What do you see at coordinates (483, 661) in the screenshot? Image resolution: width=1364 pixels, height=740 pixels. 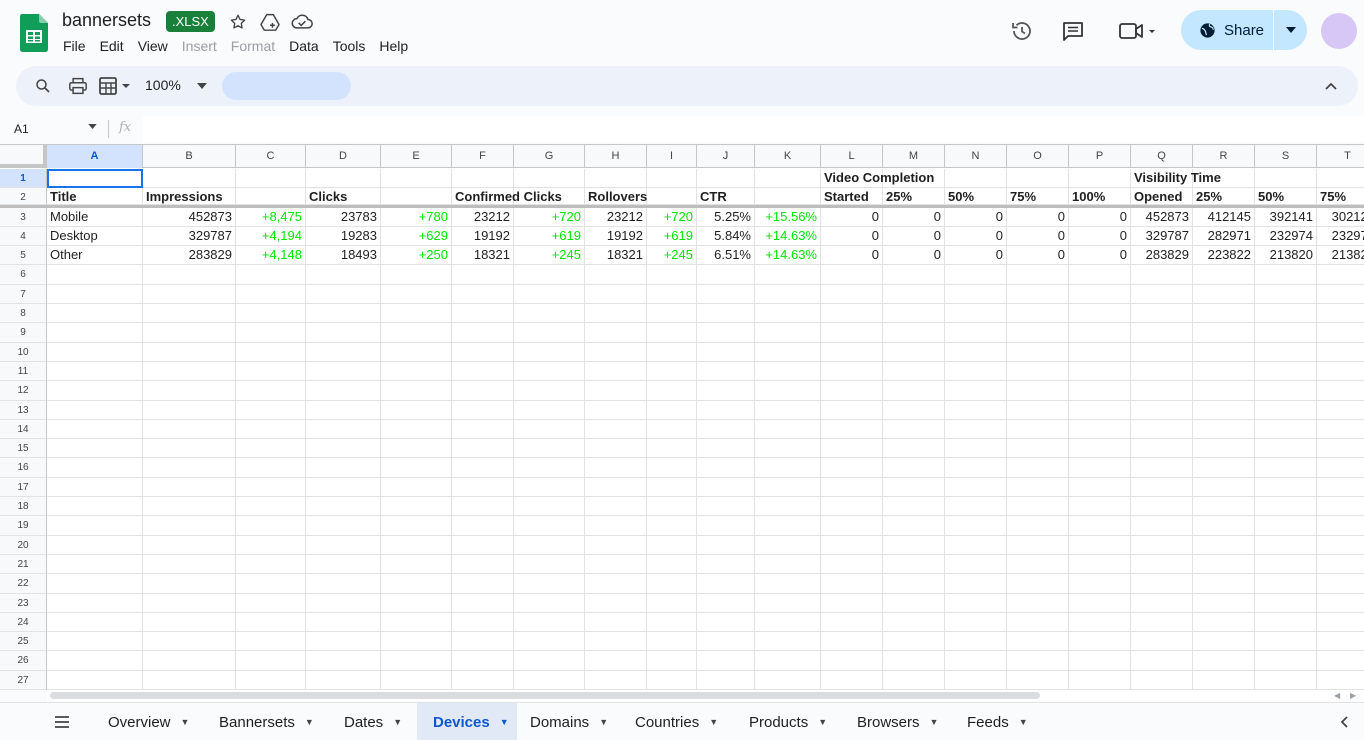 I see `cell-f26` at bounding box center [483, 661].